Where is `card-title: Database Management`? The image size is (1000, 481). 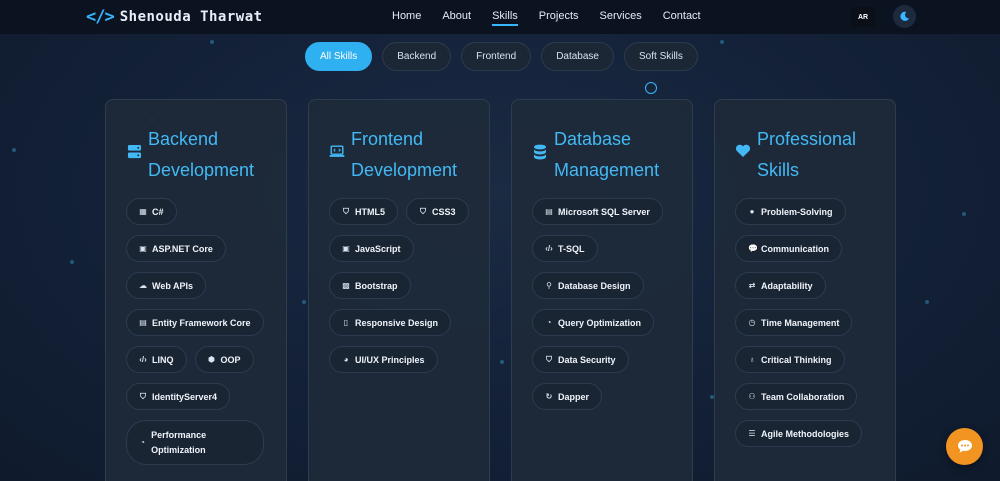
card-title: Database Management is located at coordinates (607, 154).